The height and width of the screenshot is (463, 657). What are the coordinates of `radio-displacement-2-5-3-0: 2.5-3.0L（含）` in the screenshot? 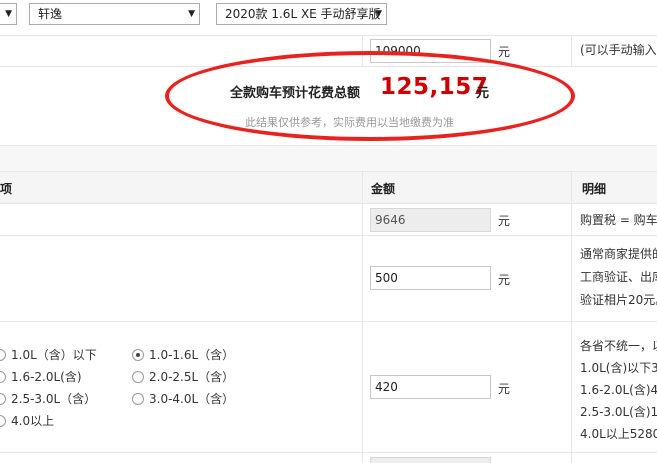 It's located at (48, 398).